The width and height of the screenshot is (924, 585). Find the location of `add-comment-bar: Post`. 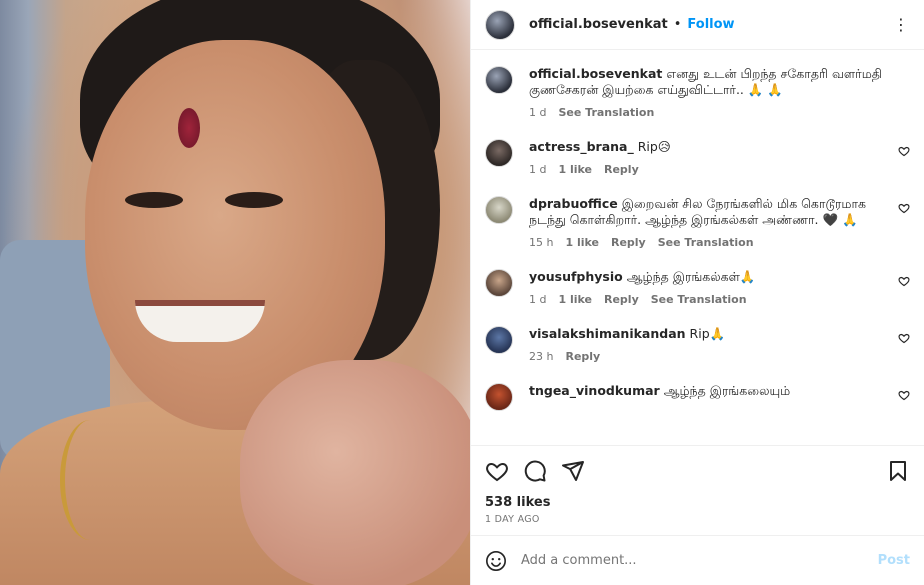

add-comment-bar: Post is located at coordinates (697, 560).